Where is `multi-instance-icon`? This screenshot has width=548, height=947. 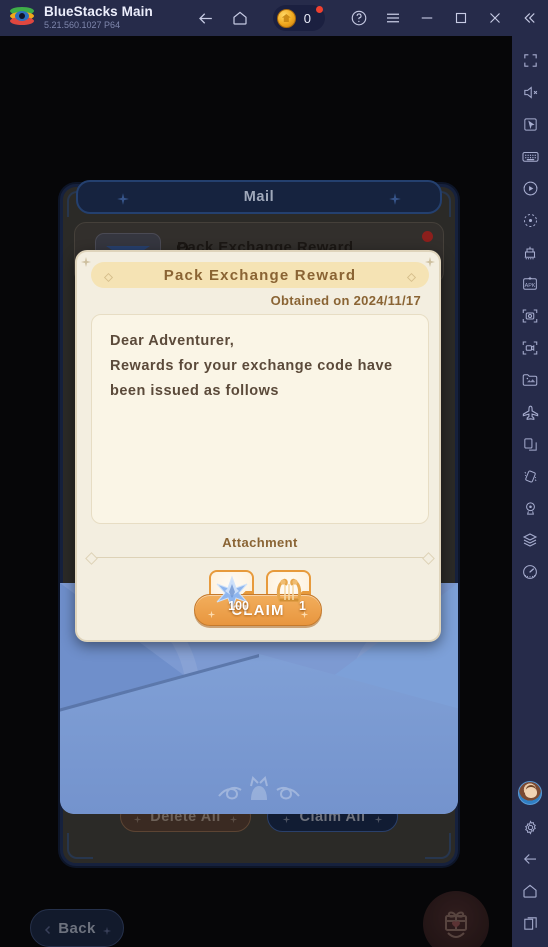
multi-instance-icon is located at coordinates (530, 252).